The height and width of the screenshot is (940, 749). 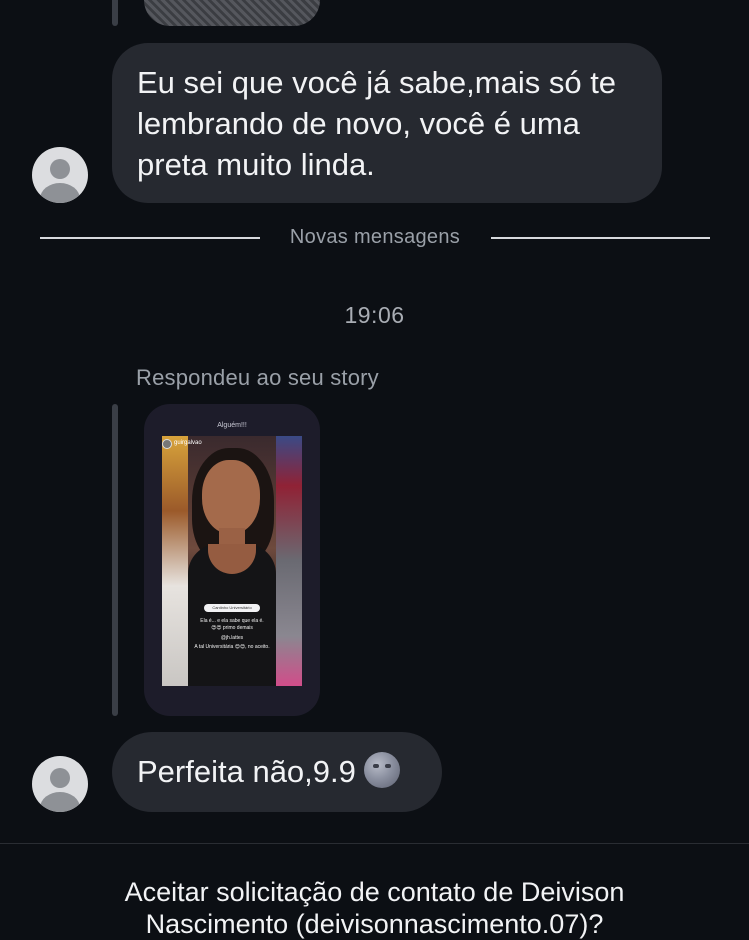 I want to click on message-text: Perfeita não,9.9, so click(x=246, y=771).